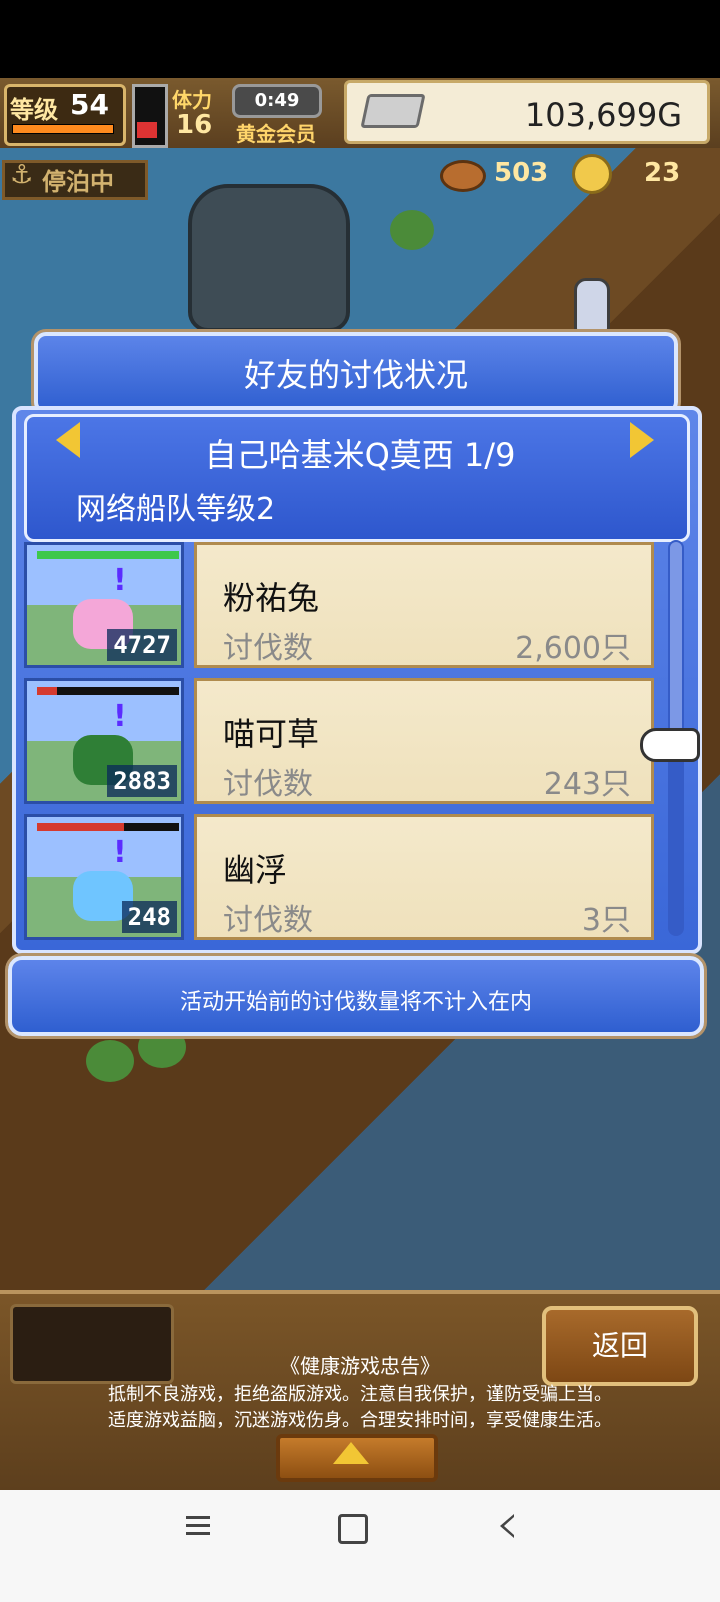 Image resolution: width=720 pixels, height=1602 pixels. Describe the element at coordinates (68, 440) in the screenshot. I see `left-arrow-icon` at that location.